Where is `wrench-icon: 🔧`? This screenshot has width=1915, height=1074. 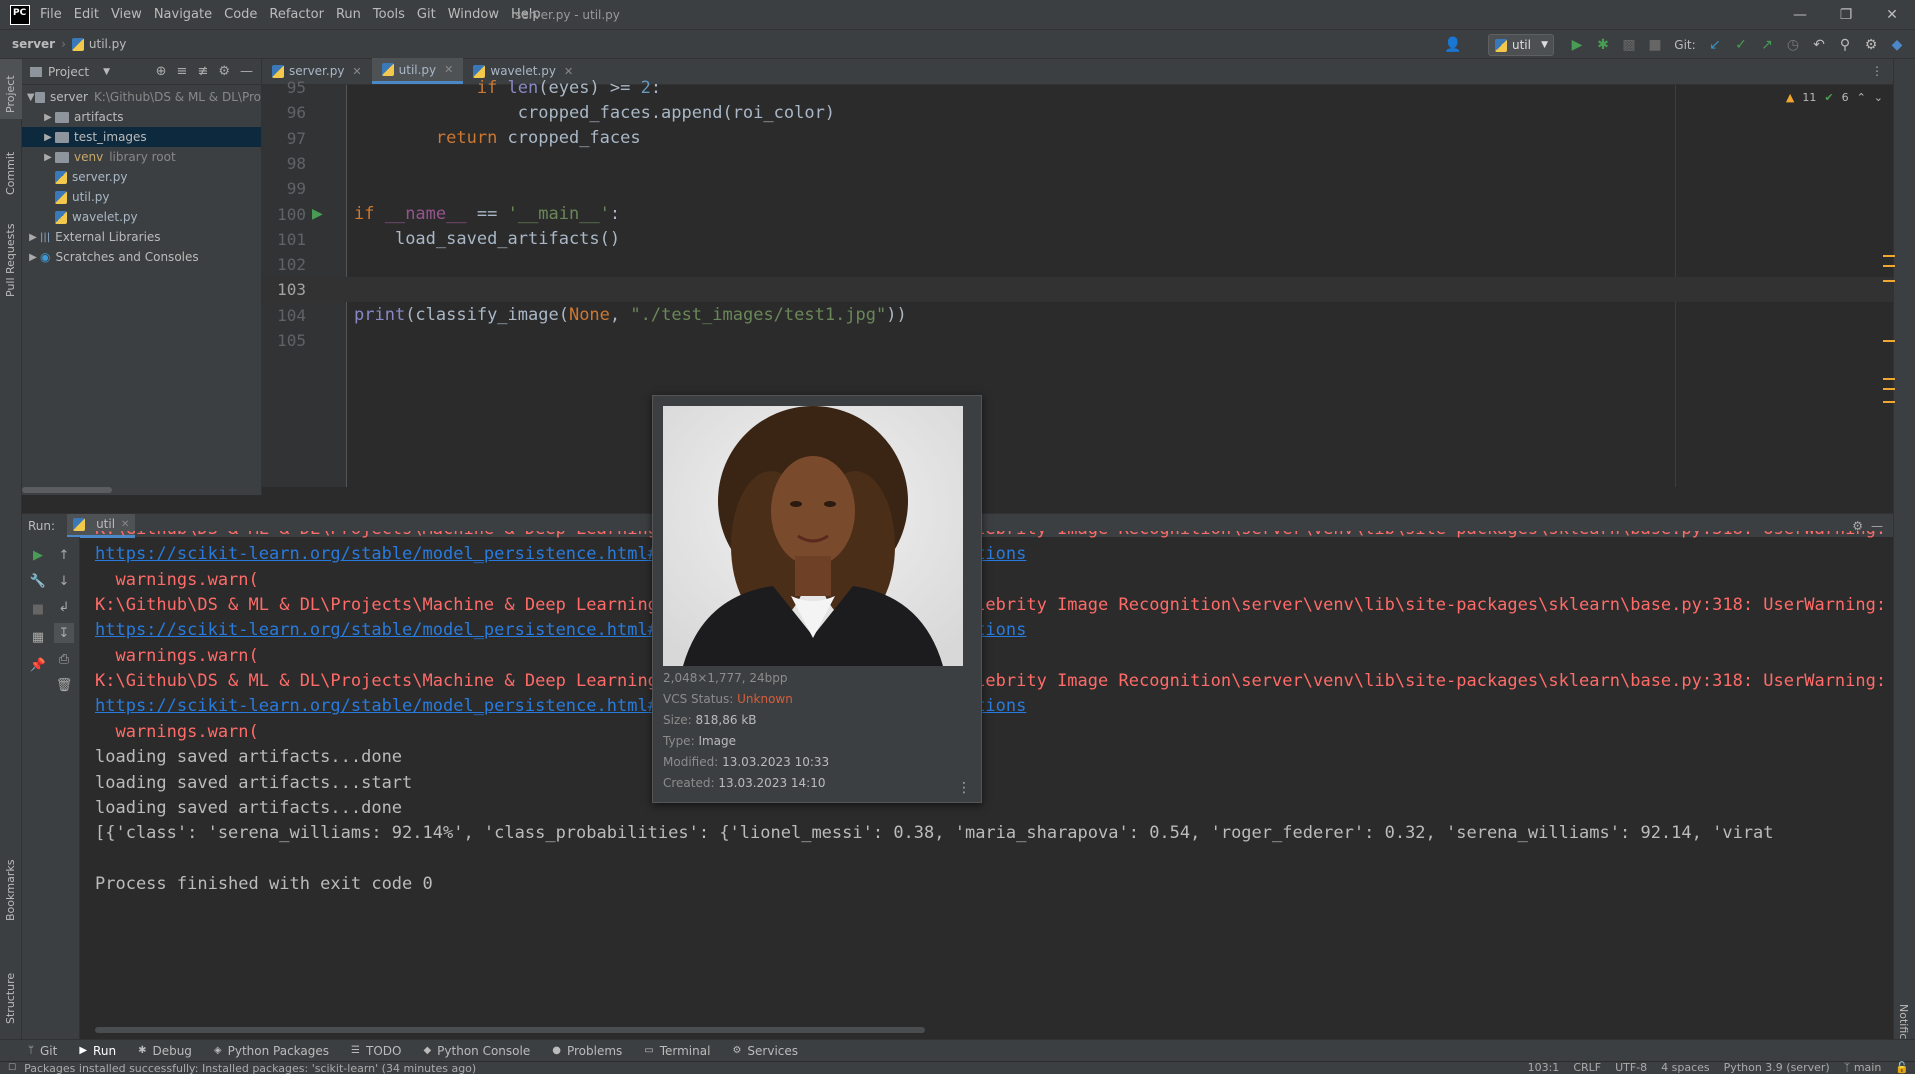
wrench-icon: 🔧 is located at coordinates (38, 581).